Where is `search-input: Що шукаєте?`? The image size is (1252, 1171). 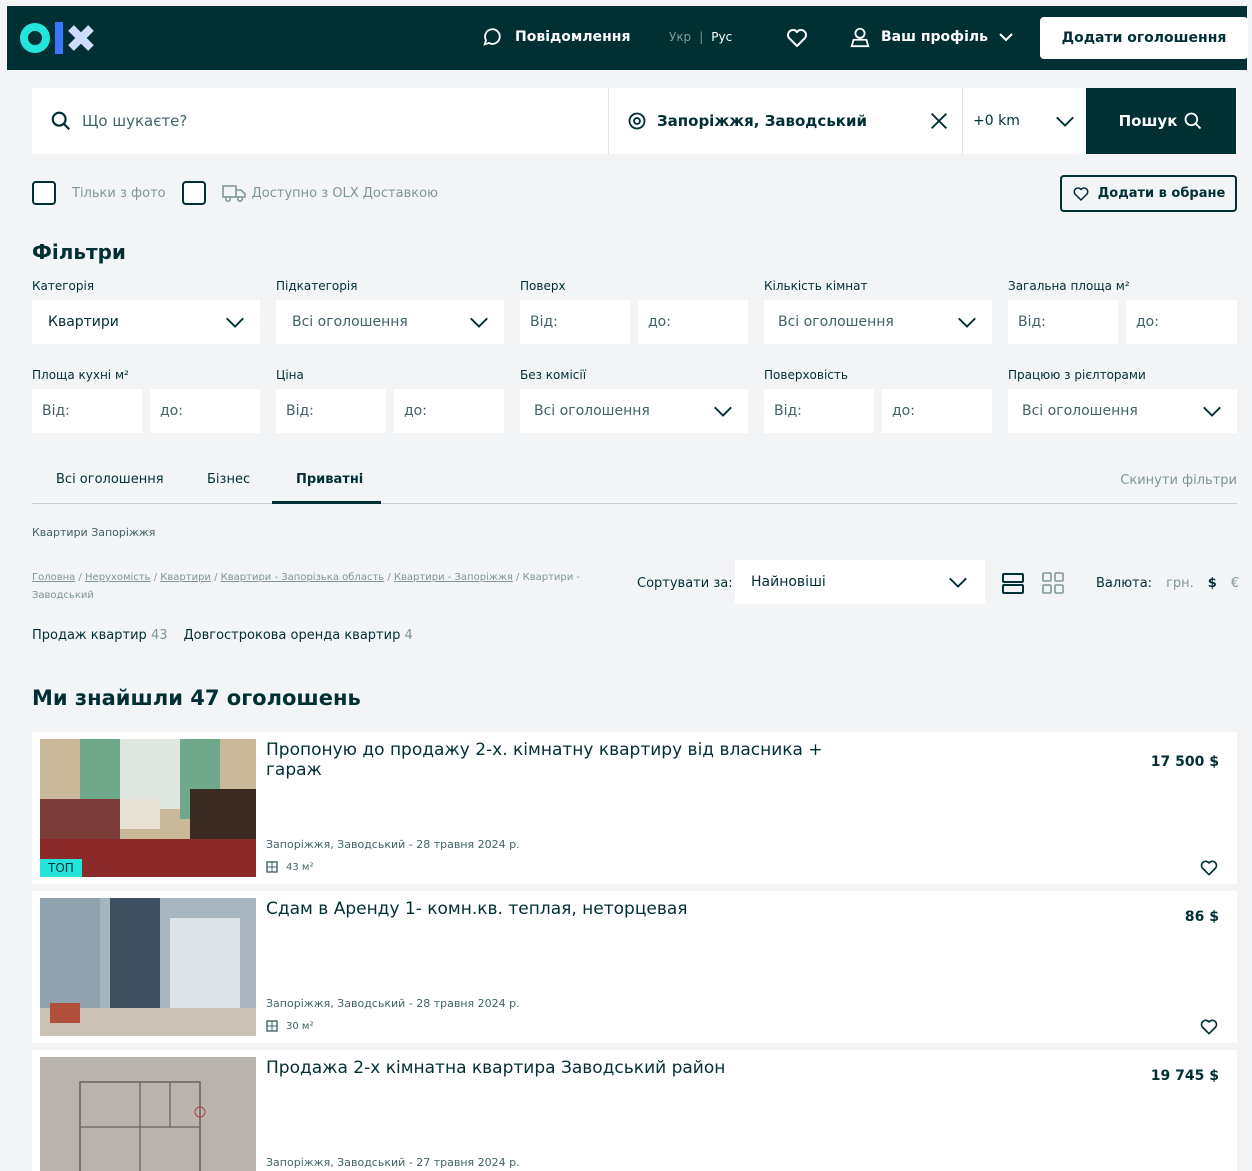
search-input: Що шукаєте? is located at coordinates (320, 121).